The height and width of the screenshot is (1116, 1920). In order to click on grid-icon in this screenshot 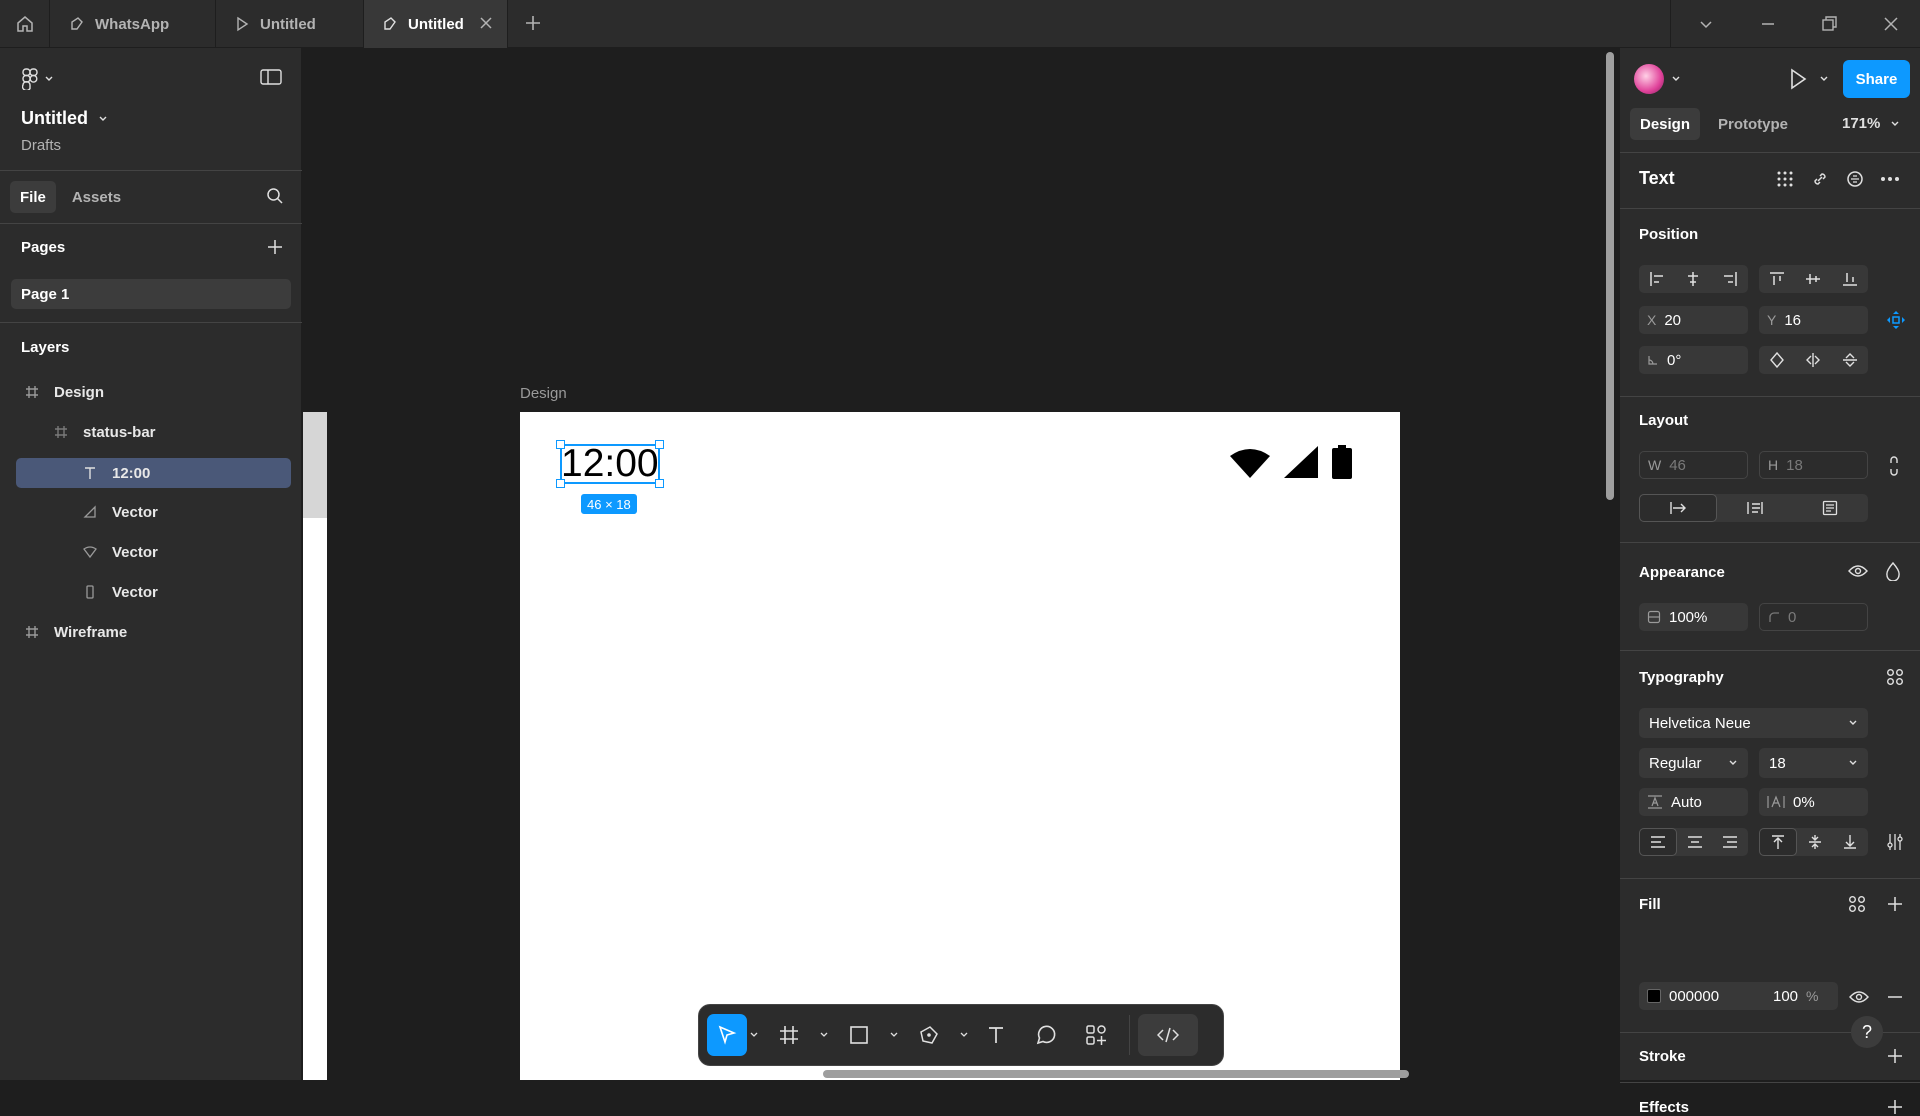, I will do `click(1785, 179)`.